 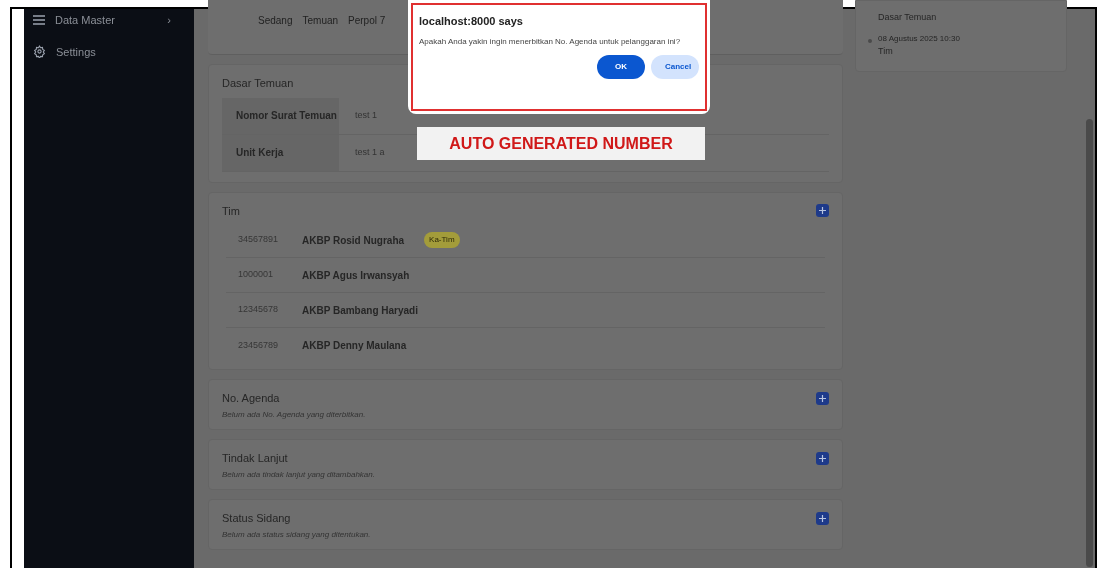 I want to click on card-title: Status Sidang, so click(x=256, y=518).